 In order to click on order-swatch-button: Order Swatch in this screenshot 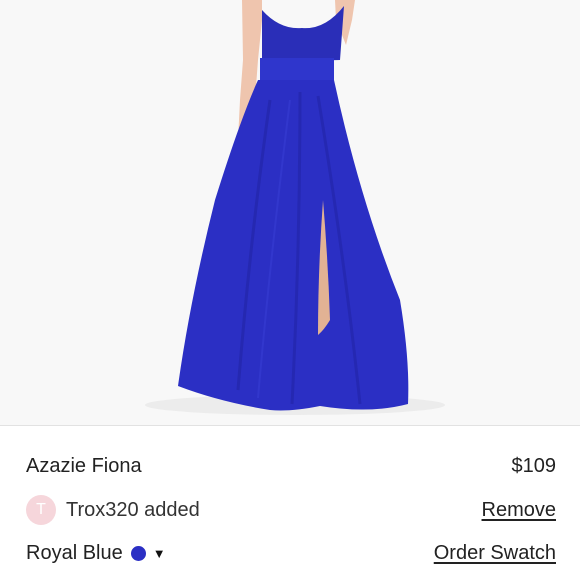, I will do `click(495, 553)`.